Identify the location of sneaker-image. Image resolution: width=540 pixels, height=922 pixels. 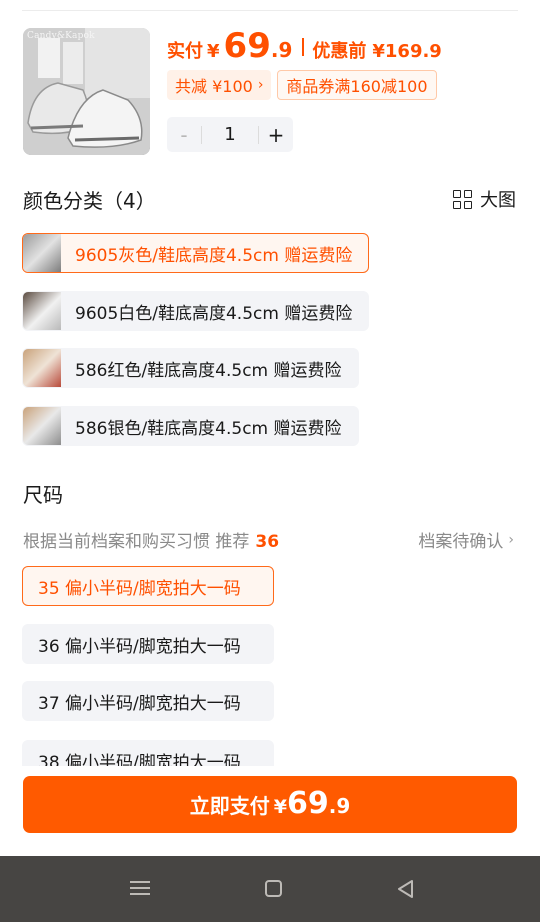
(86, 91).